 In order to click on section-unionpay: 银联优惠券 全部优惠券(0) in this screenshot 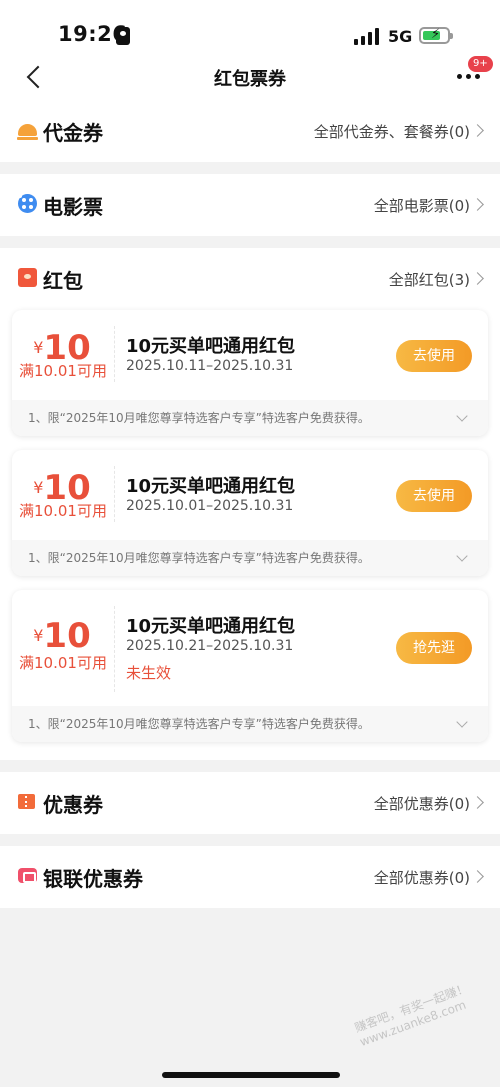, I will do `click(250, 877)`.